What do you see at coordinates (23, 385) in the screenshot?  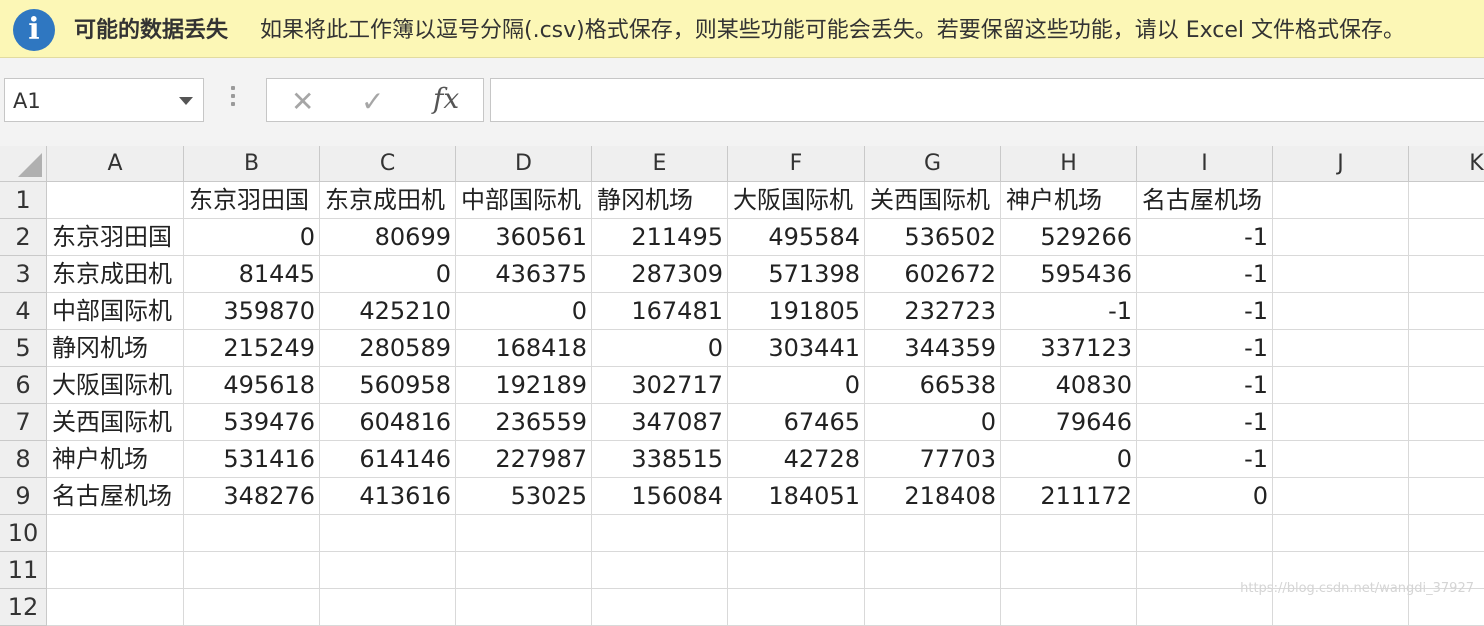 I see `row-header-6: 6` at bounding box center [23, 385].